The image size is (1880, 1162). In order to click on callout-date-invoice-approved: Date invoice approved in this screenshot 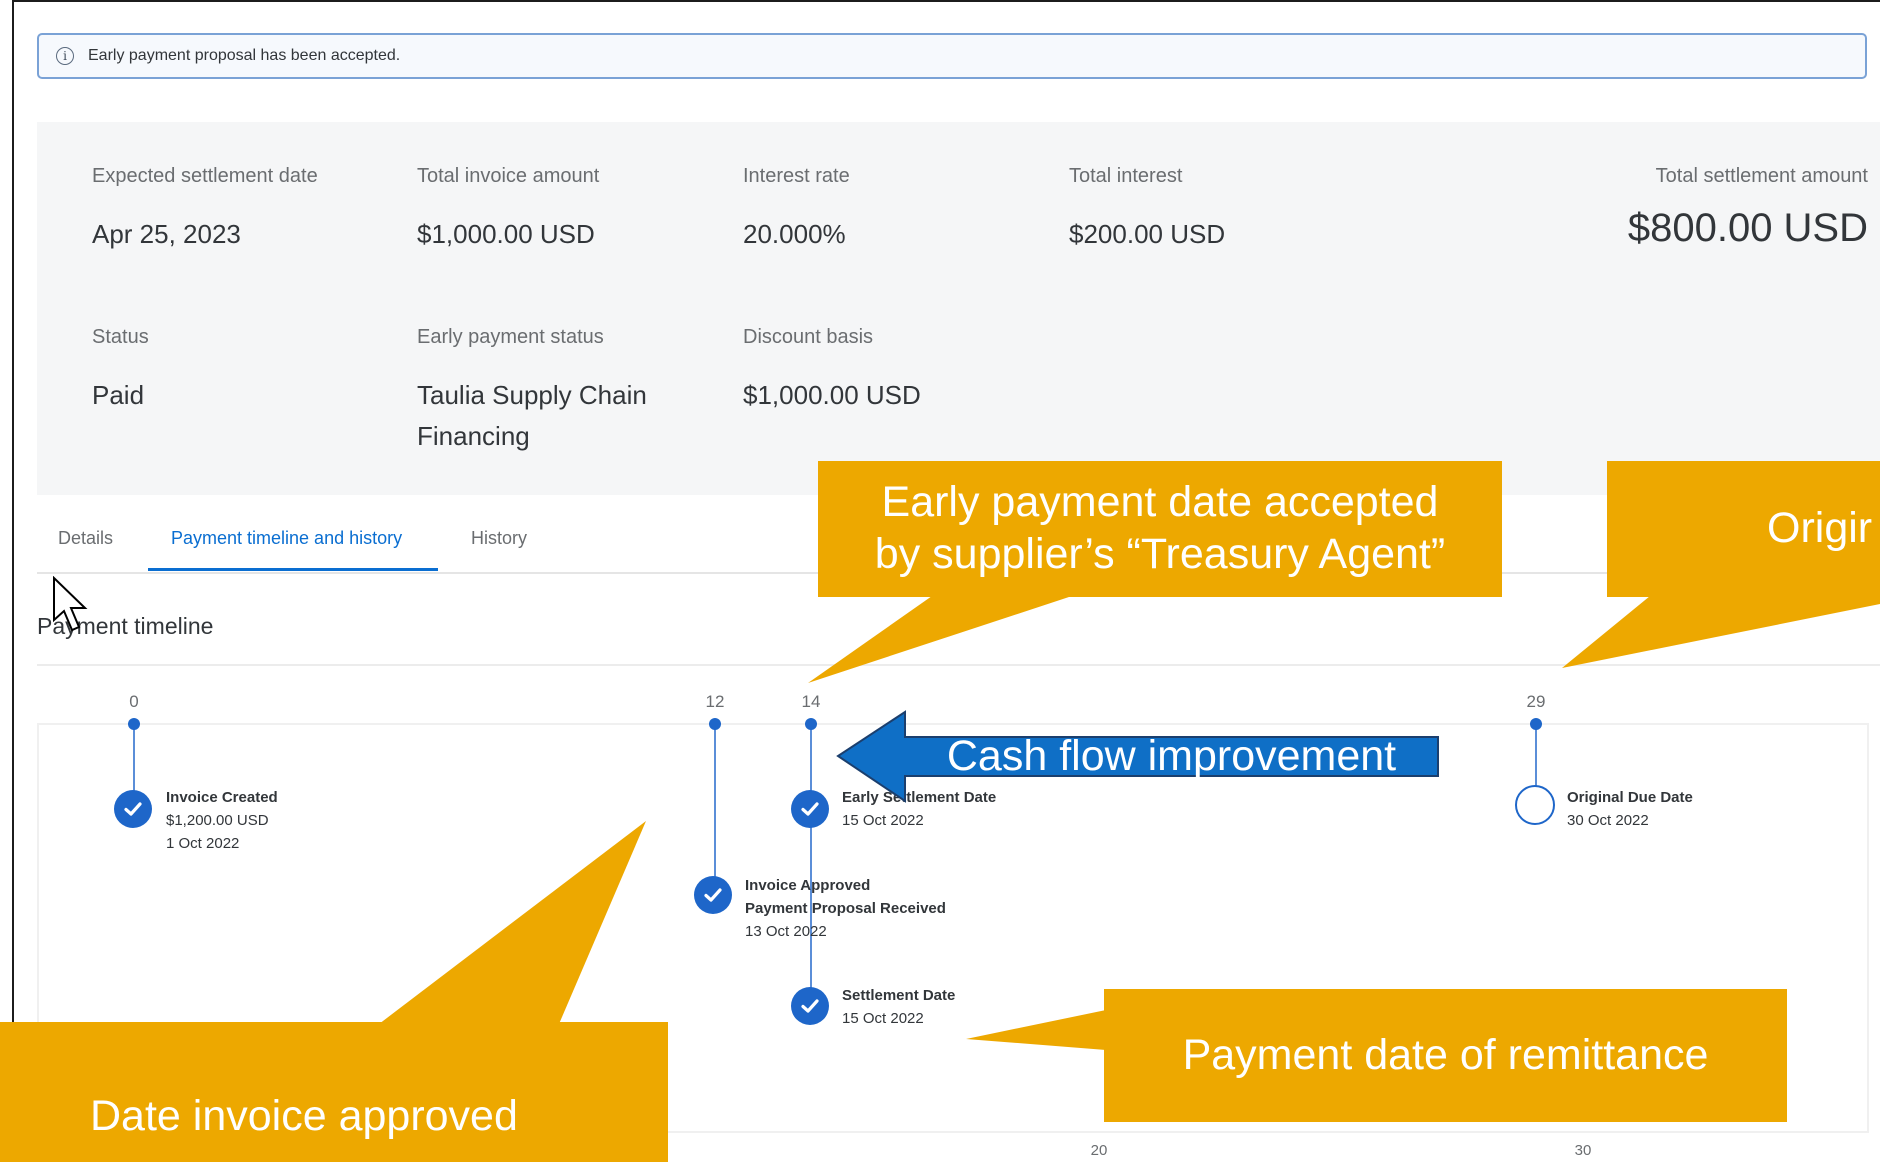, I will do `click(334, 1092)`.